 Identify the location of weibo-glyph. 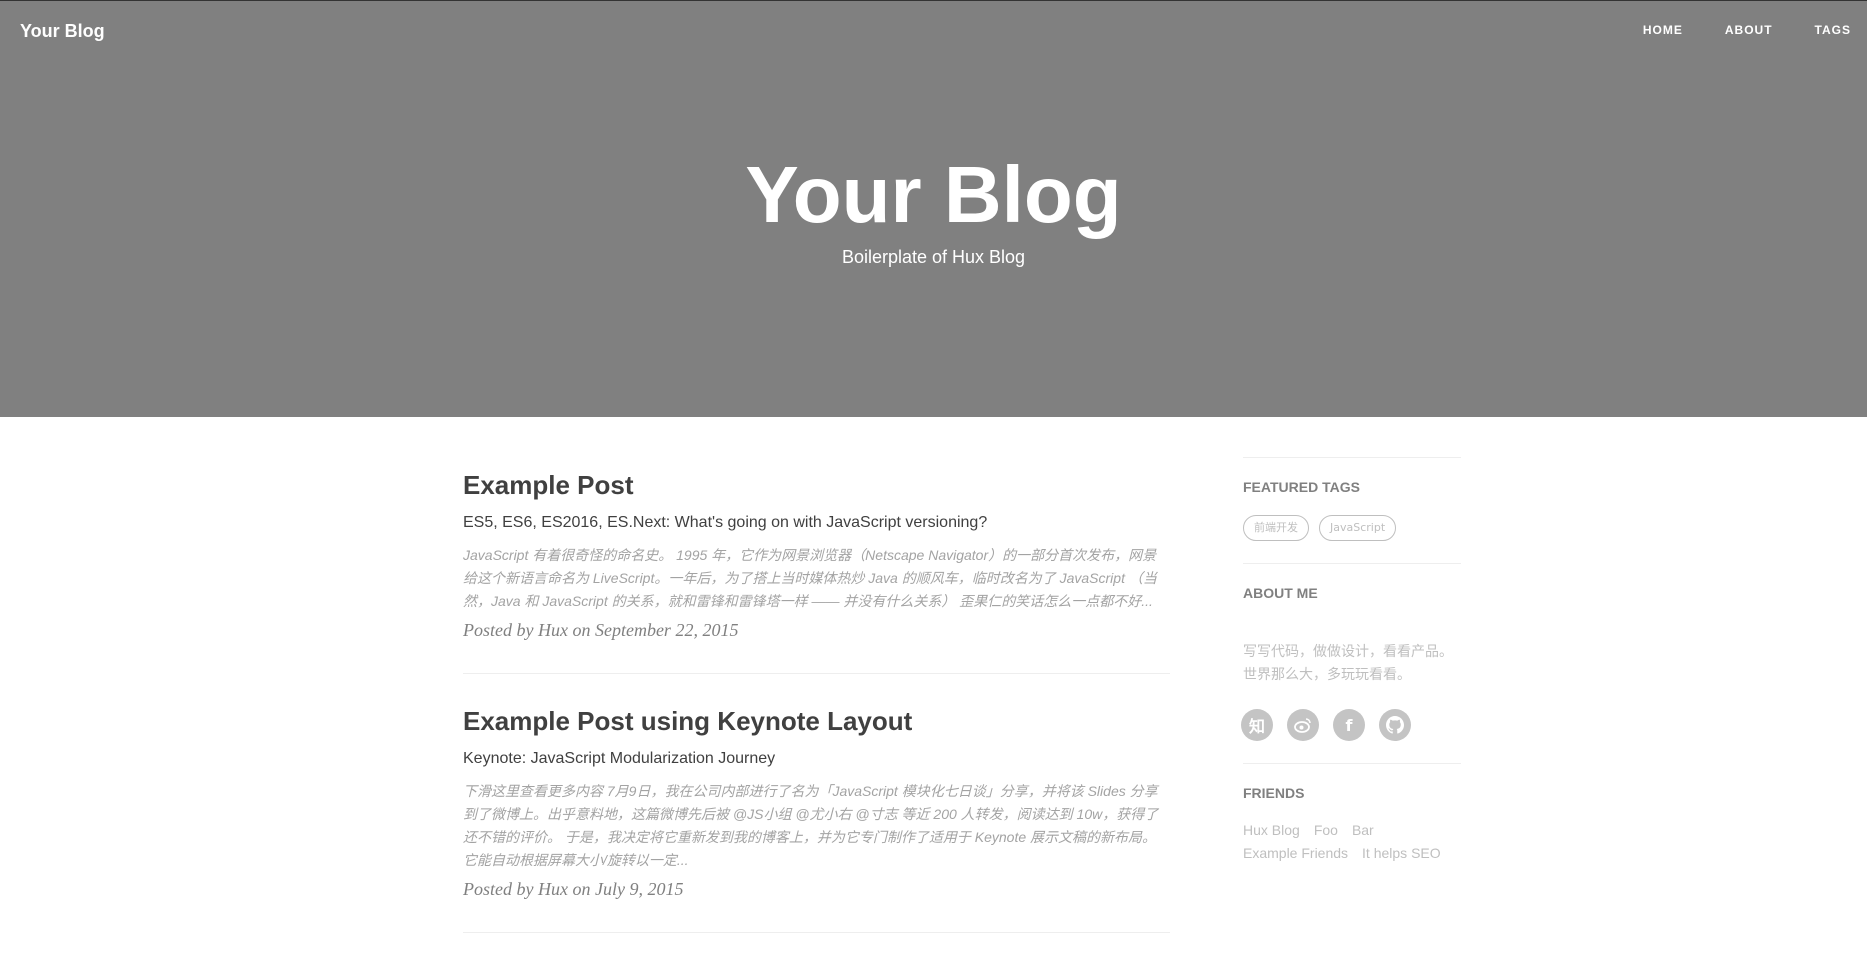
(1302, 725).